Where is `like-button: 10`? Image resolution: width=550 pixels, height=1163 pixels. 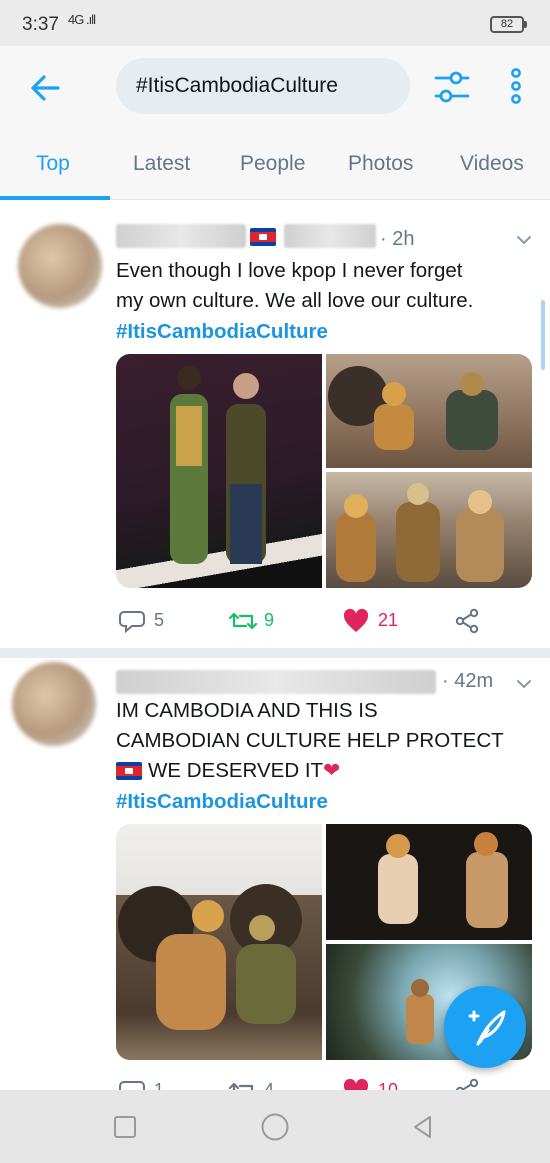
like-button: 10 is located at coordinates (370, 1084).